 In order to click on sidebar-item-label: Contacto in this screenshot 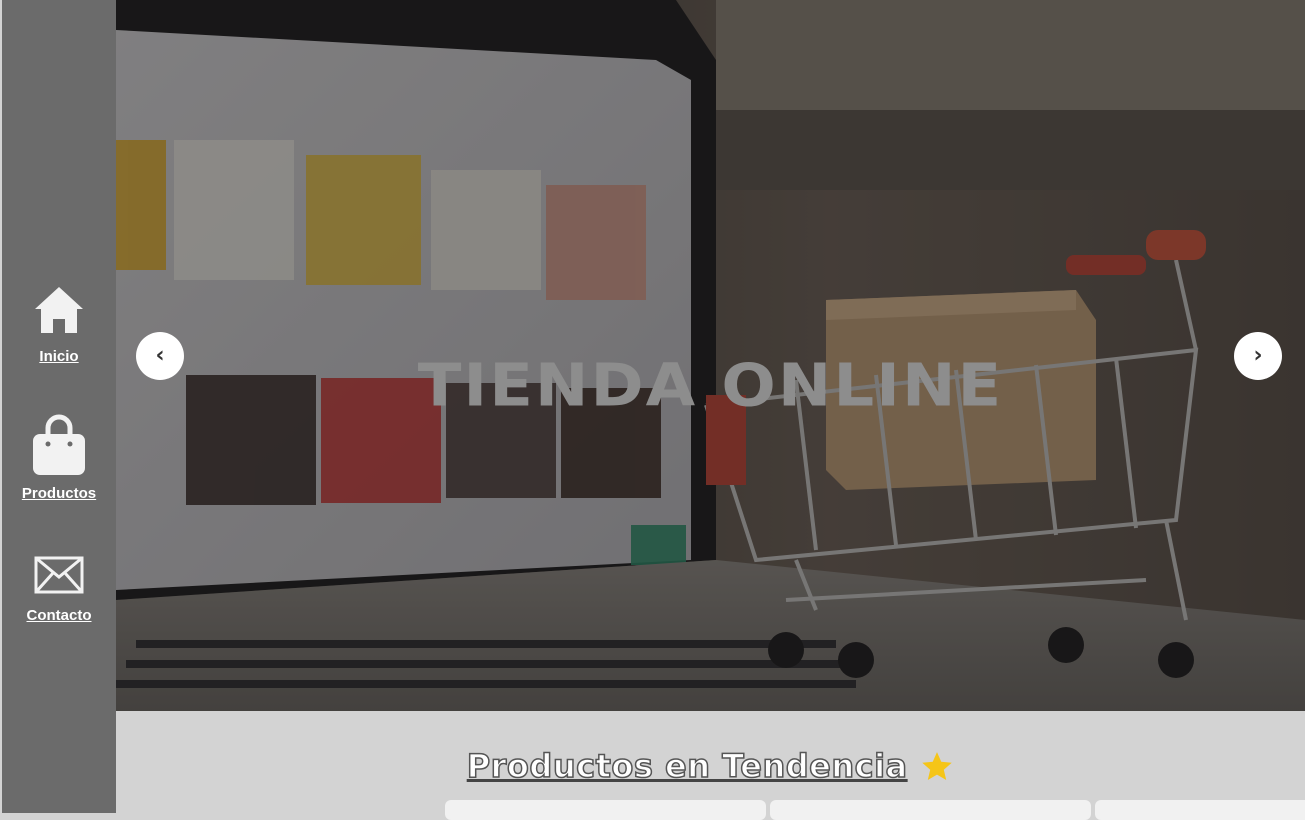, I will do `click(59, 615)`.